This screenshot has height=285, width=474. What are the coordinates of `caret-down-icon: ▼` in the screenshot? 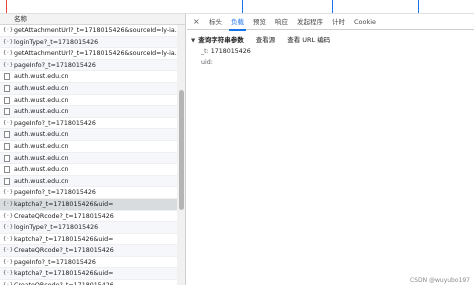 It's located at (193, 41).